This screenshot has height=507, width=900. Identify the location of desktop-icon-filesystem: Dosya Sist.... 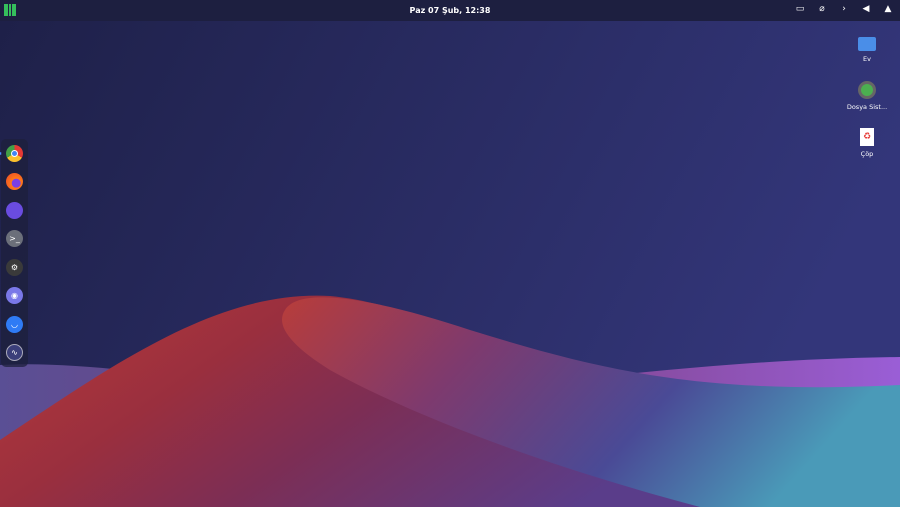
(866, 96).